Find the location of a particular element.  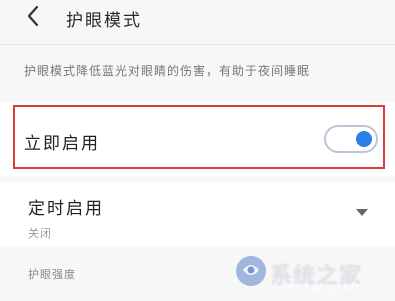

back-arrow-icon is located at coordinates (34, 16).